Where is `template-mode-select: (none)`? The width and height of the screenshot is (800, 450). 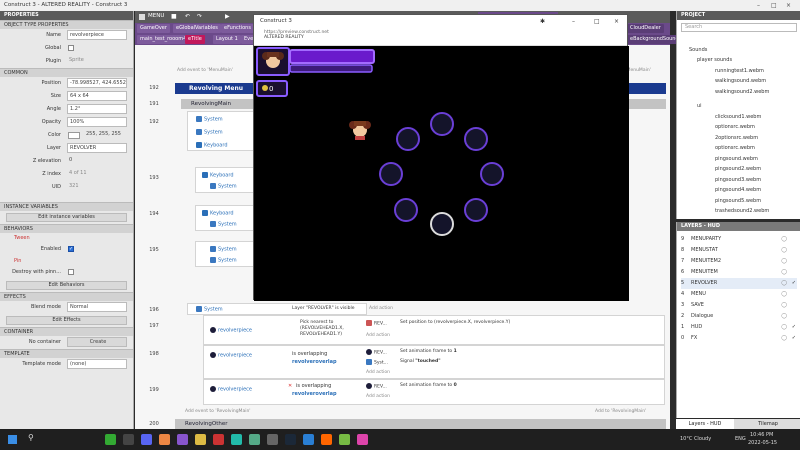 template-mode-select: (none) is located at coordinates (97, 364).